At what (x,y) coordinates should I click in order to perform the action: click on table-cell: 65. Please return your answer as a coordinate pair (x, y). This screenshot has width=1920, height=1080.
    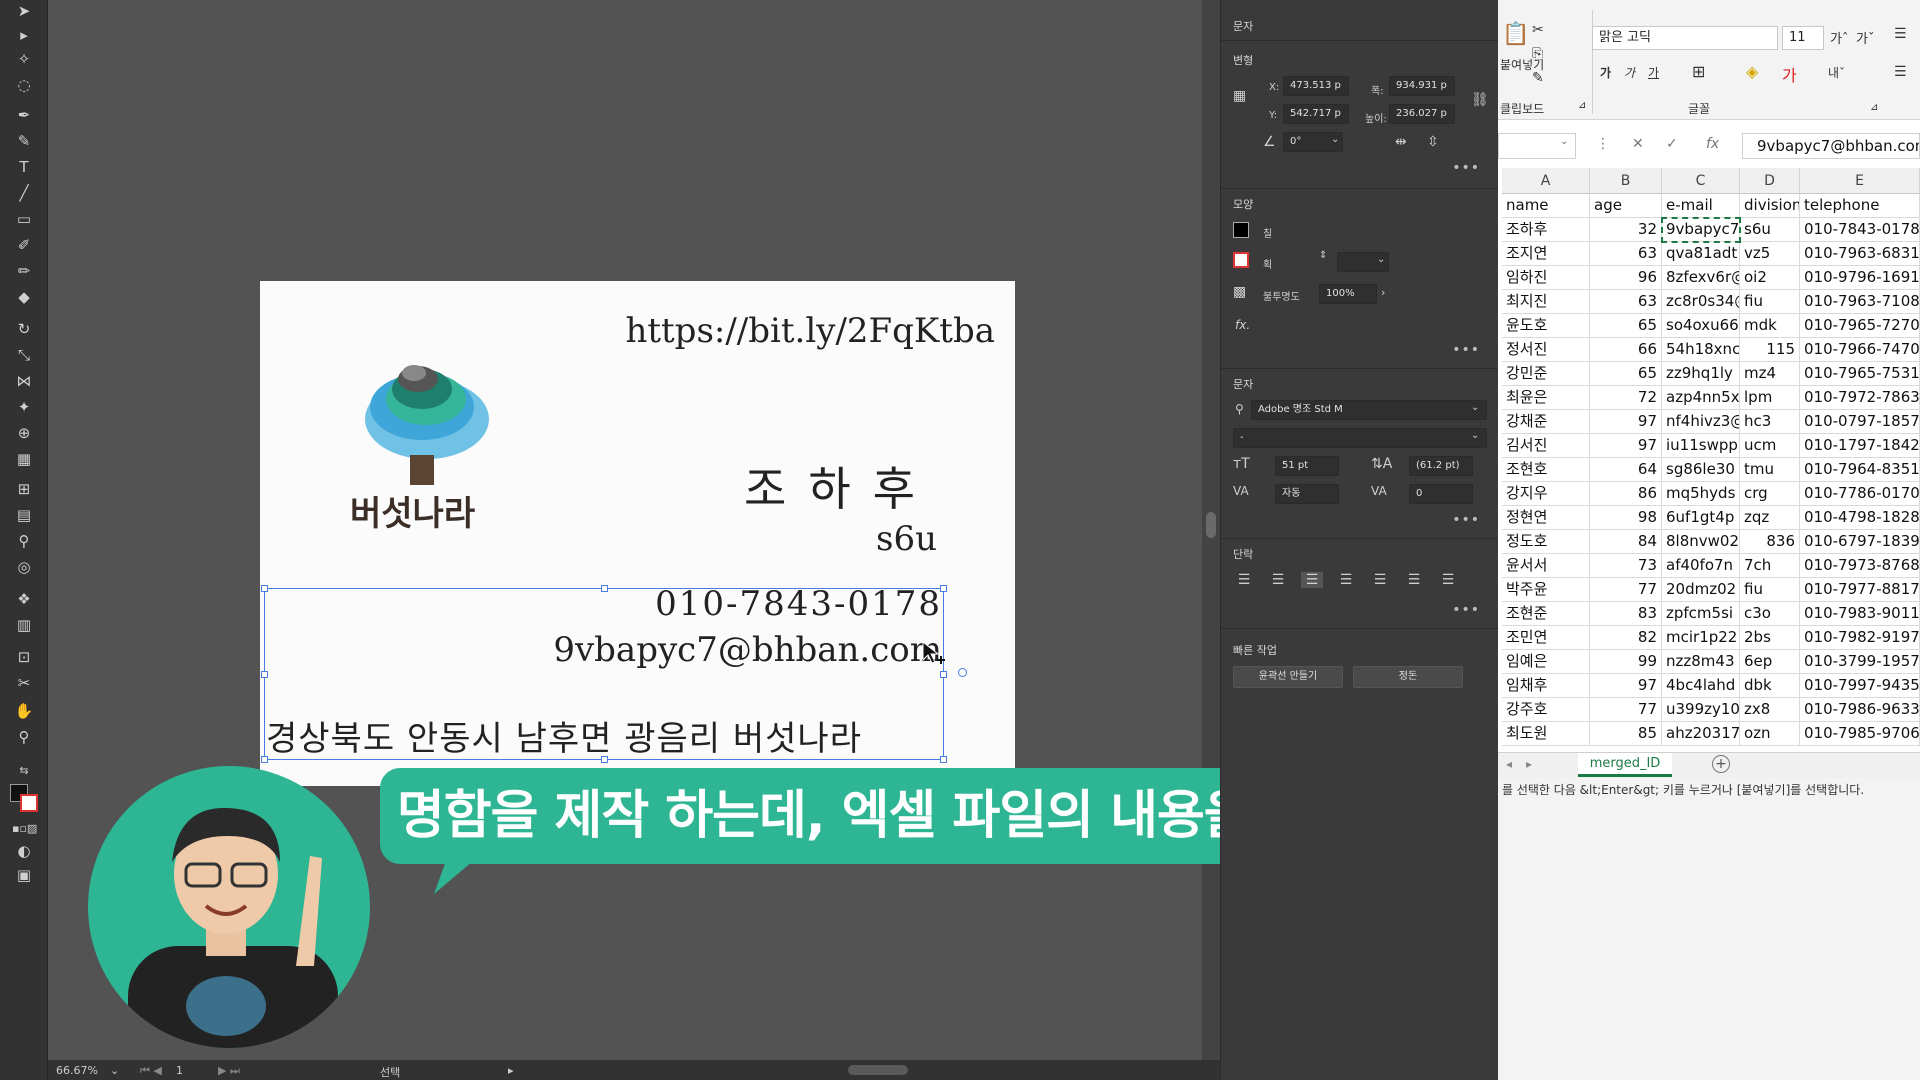
    Looking at the image, I should click on (1626, 374).